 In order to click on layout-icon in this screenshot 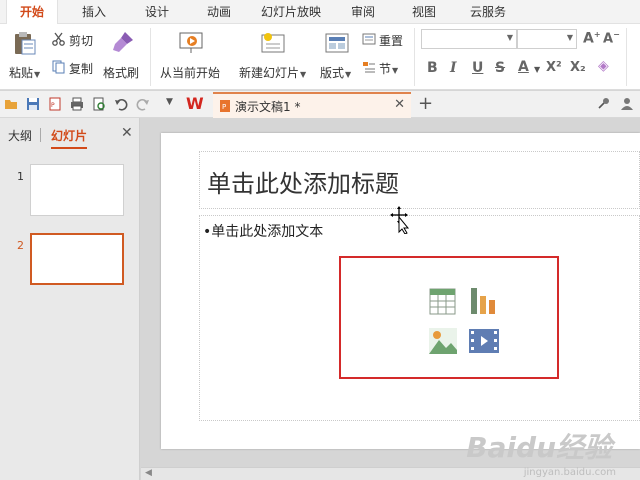, I will do `click(337, 43)`.